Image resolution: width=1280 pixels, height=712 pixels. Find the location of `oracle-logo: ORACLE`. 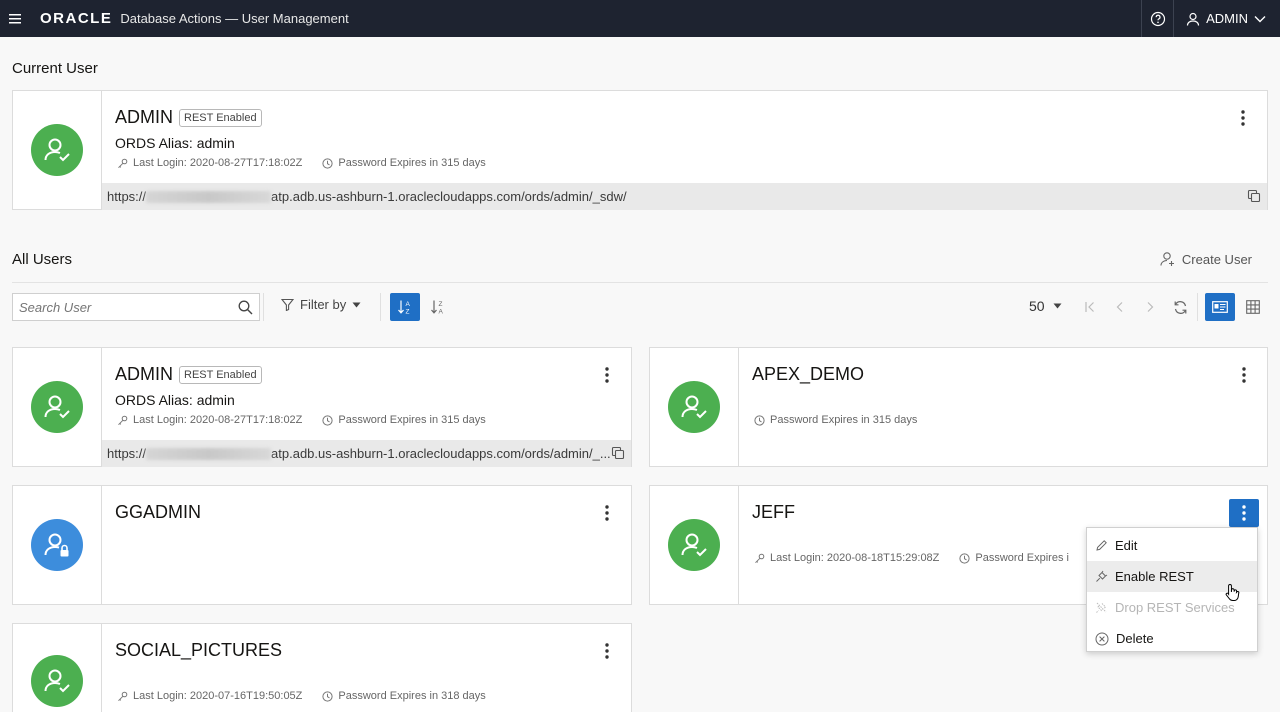

oracle-logo: ORACLE is located at coordinates (76, 18).